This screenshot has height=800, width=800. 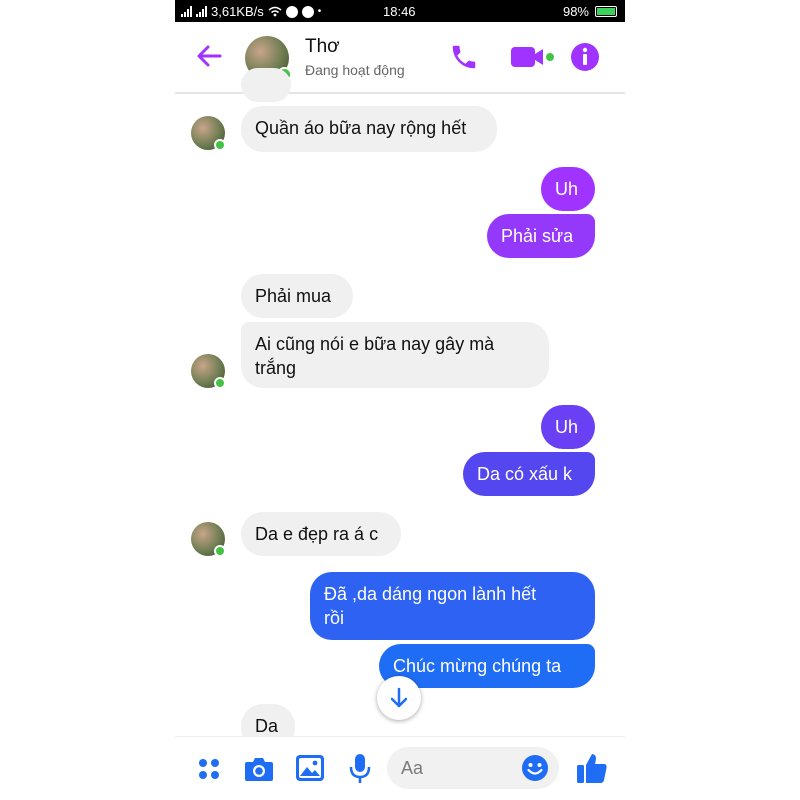 I want to click on info-icon, so click(x=585, y=57).